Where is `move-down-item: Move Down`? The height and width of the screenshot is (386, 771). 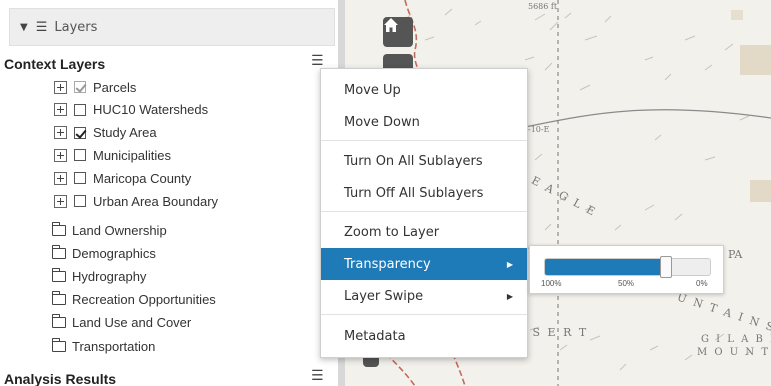 move-down-item: Move Down is located at coordinates (424, 122).